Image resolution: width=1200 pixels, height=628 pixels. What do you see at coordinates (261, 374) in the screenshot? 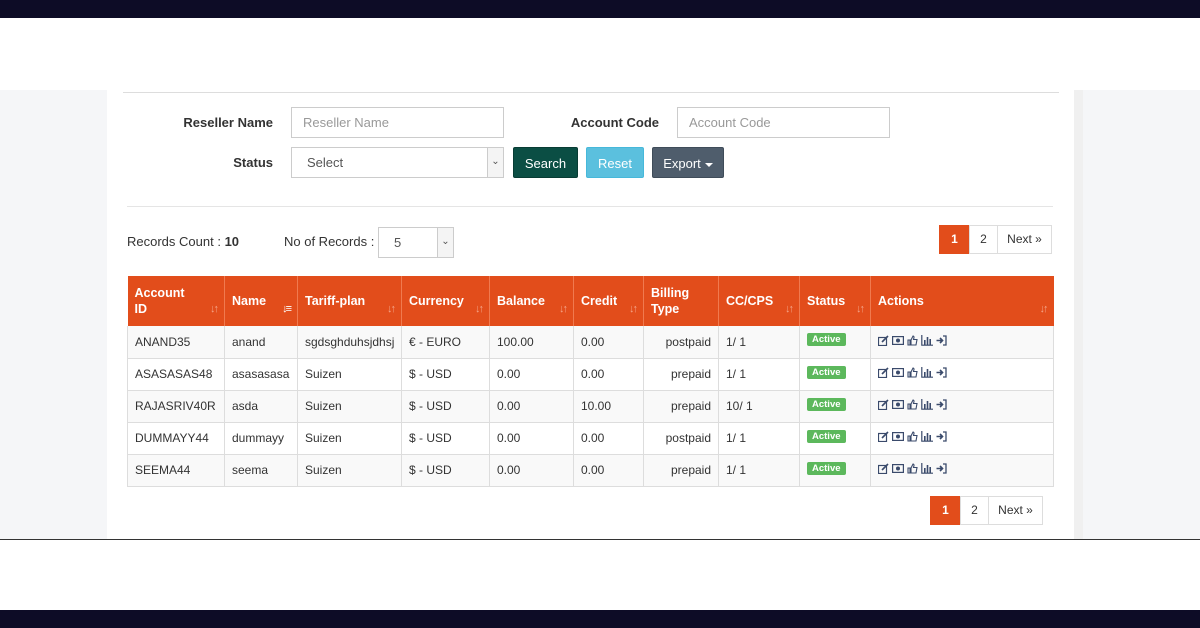
I see `cell-name: asasasasa` at bounding box center [261, 374].